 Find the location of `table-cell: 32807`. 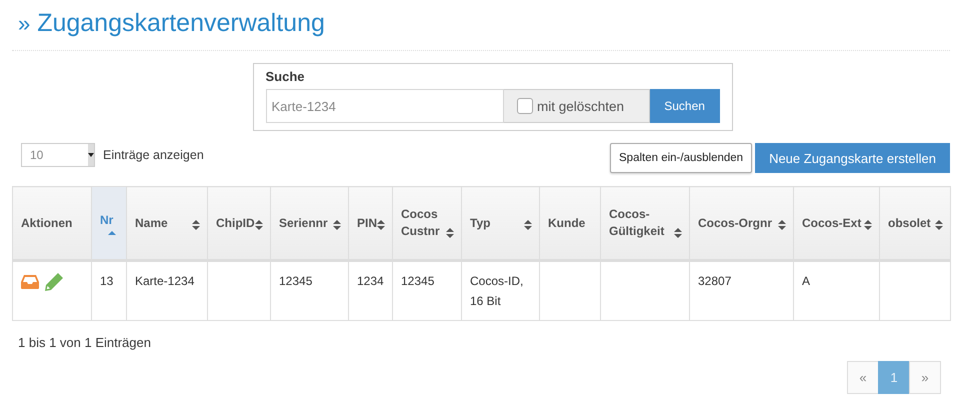

table-cell: 32807 is located at coordinates (715, 281).